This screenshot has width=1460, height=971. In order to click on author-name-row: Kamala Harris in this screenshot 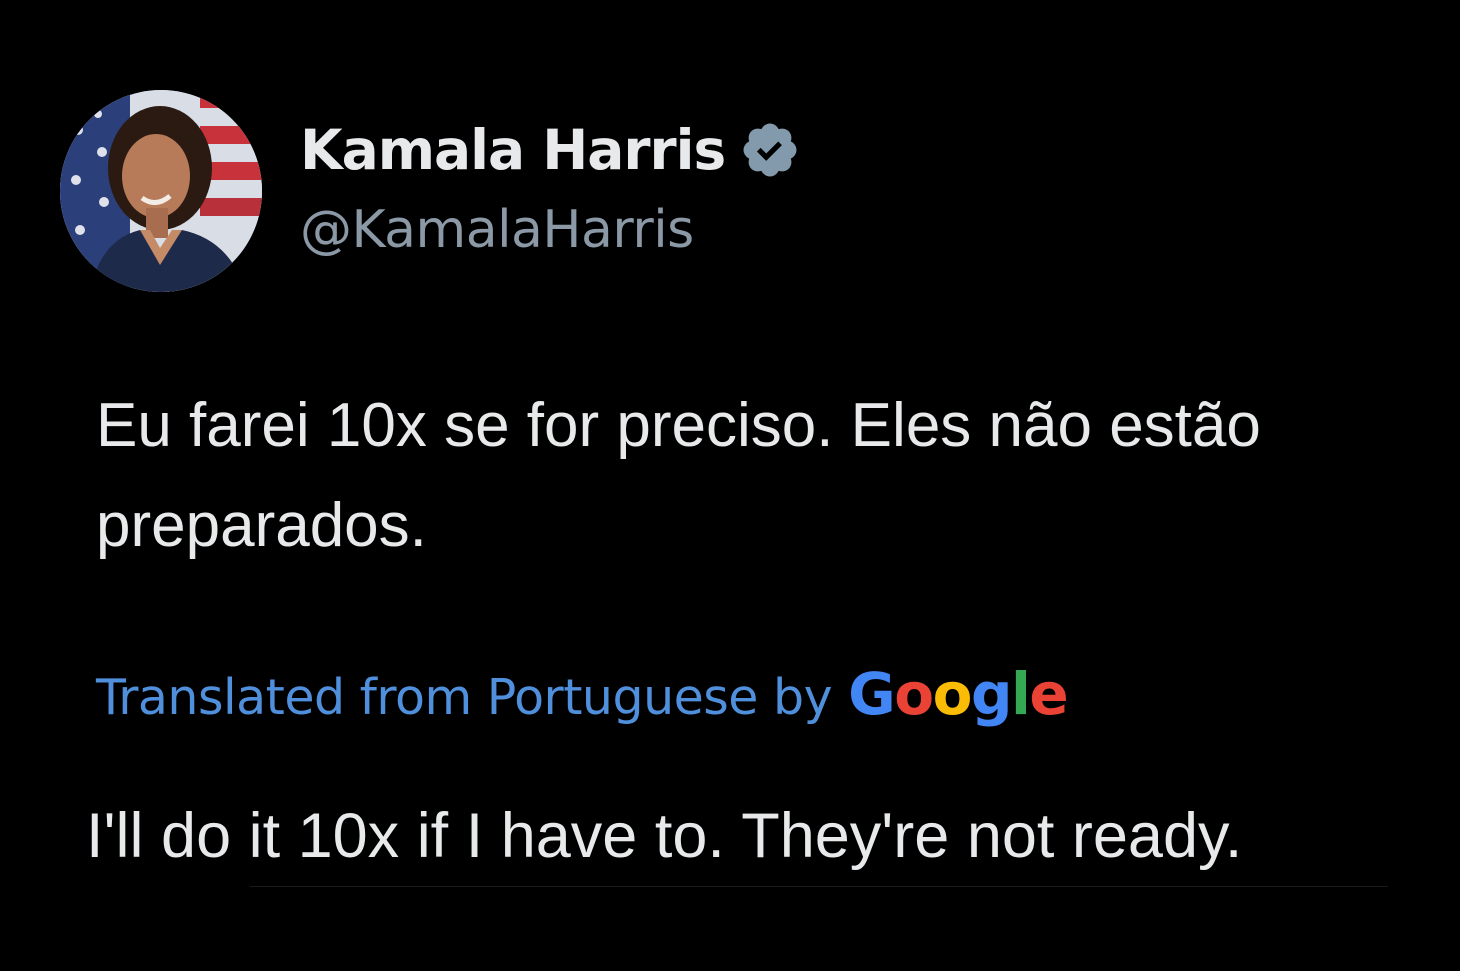, I will do `click(550, 150)`.